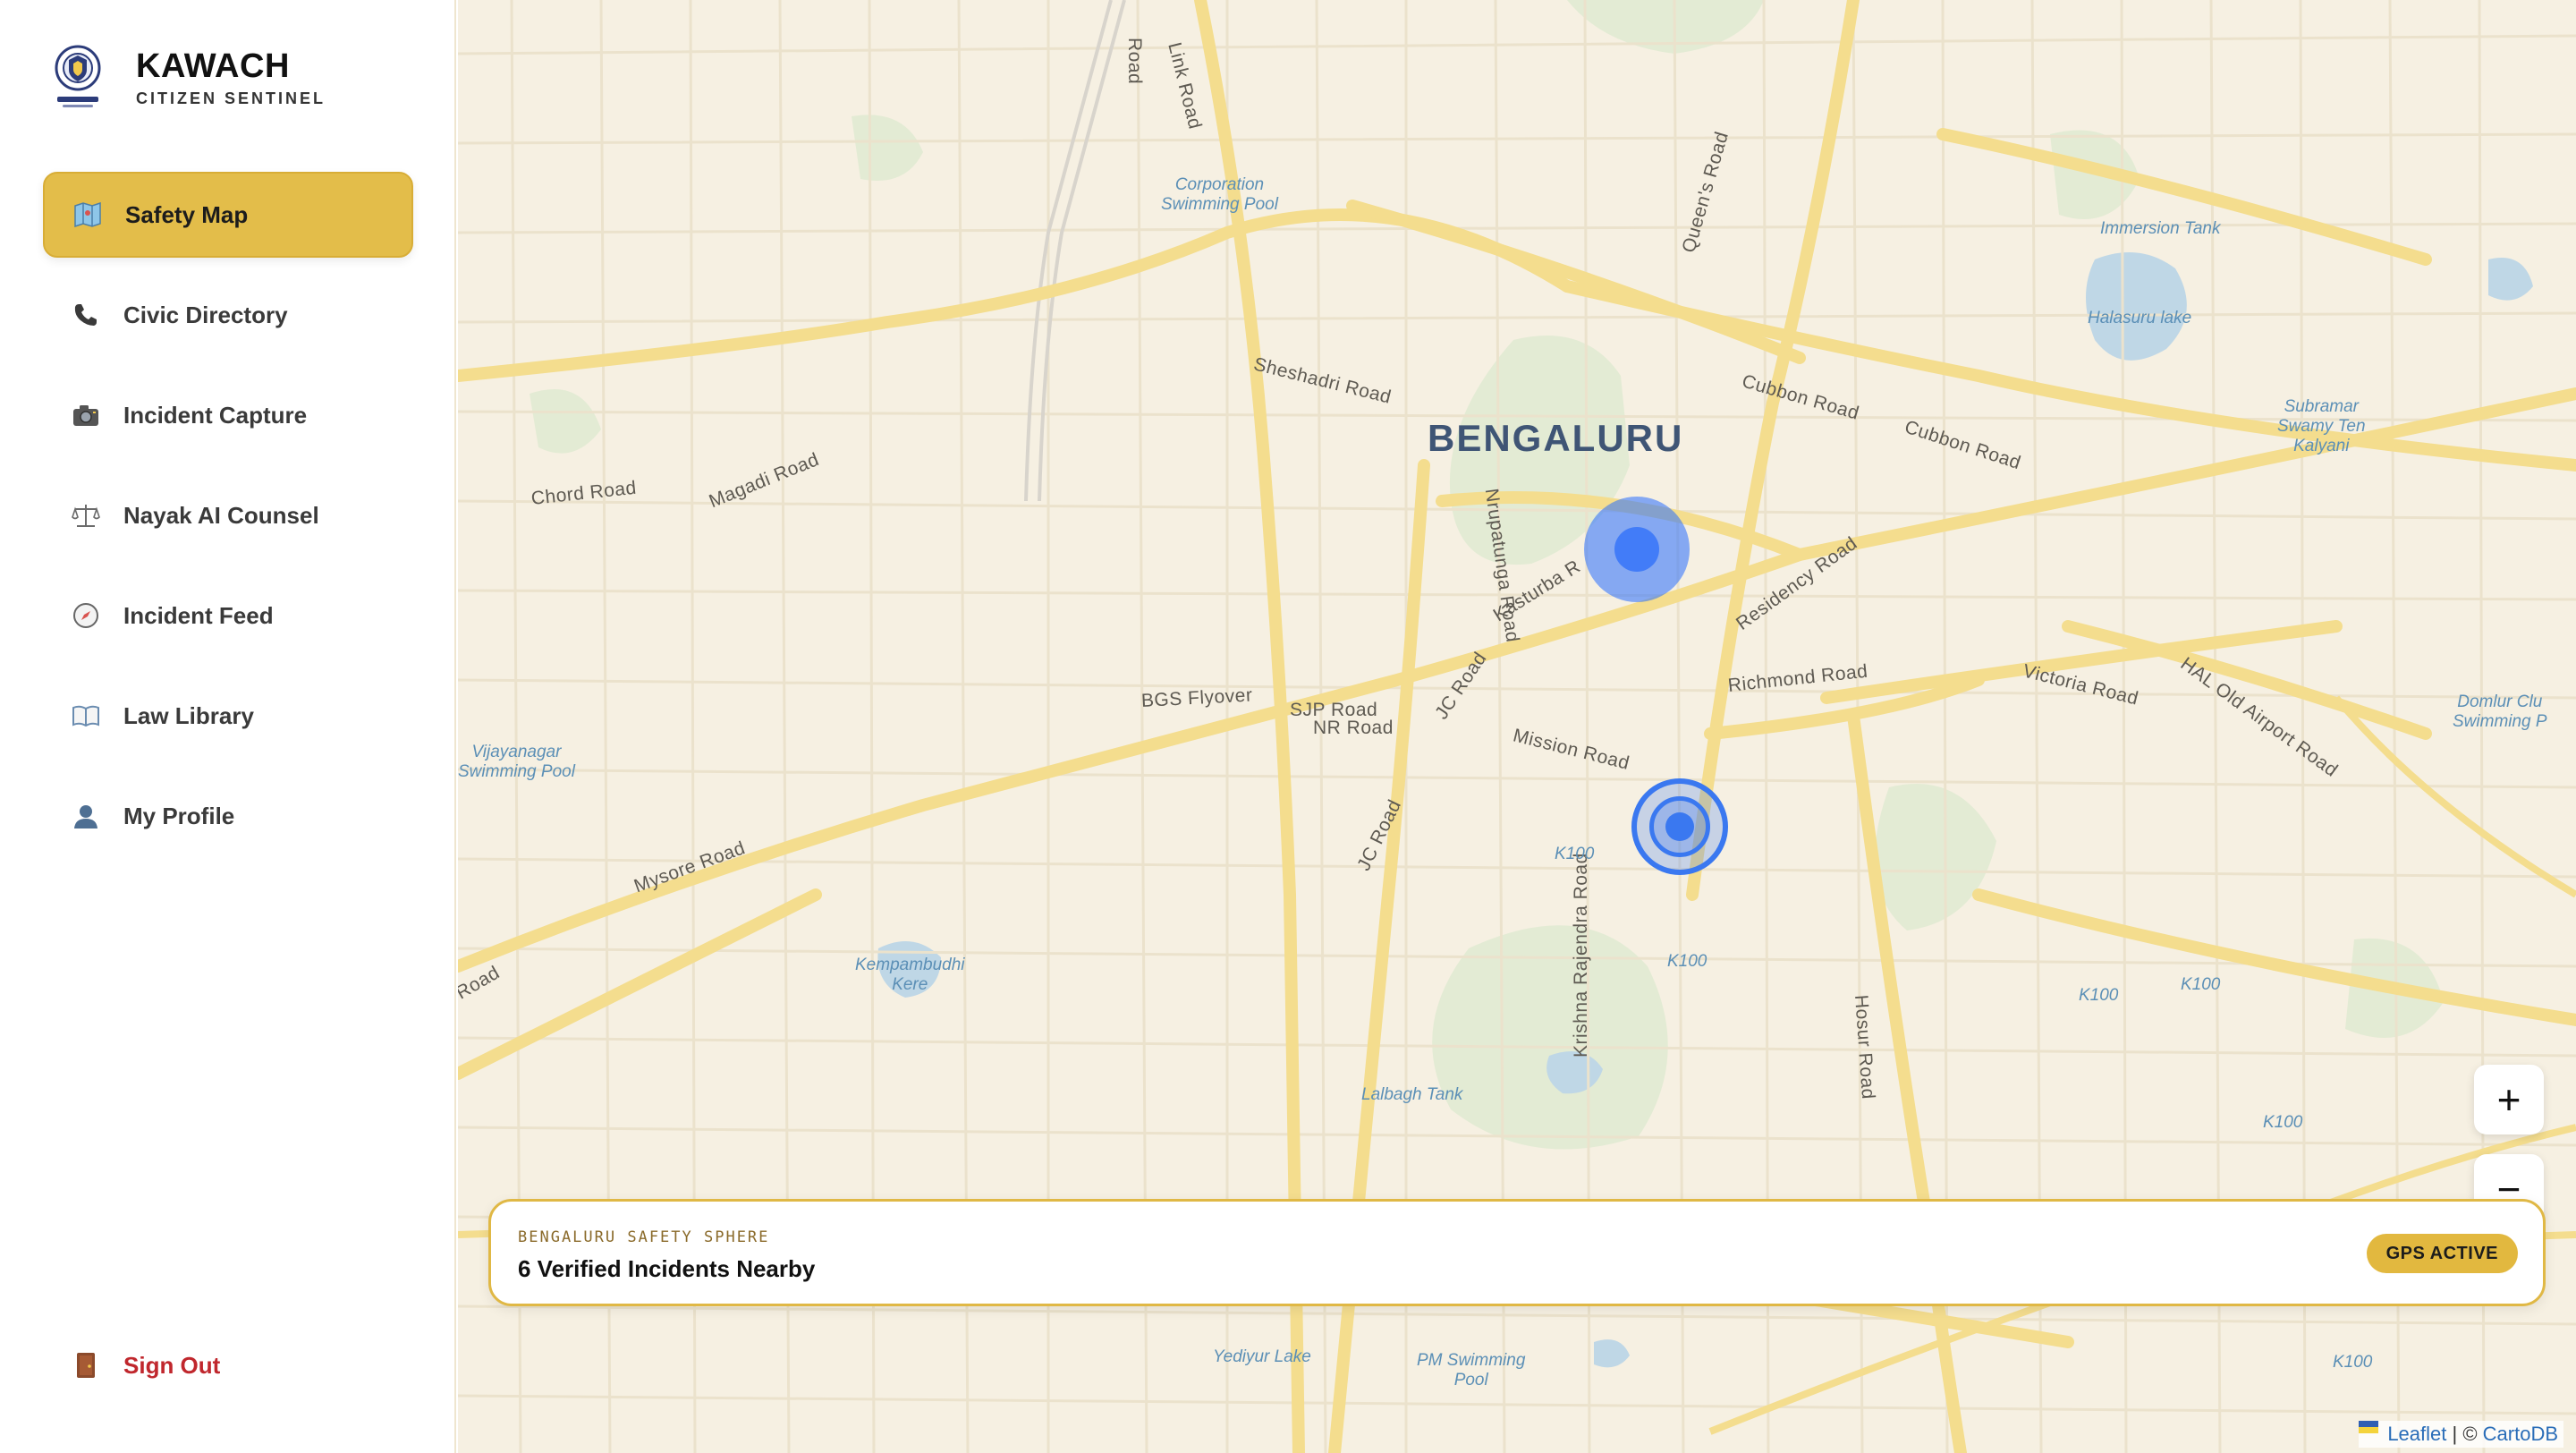 The height and width of the screenshot is (1453, 2576). Describe the element at coordinates (516, 762) in the screenshot. I see `water-label: Vijayanagar Swimming Pool` at that location.